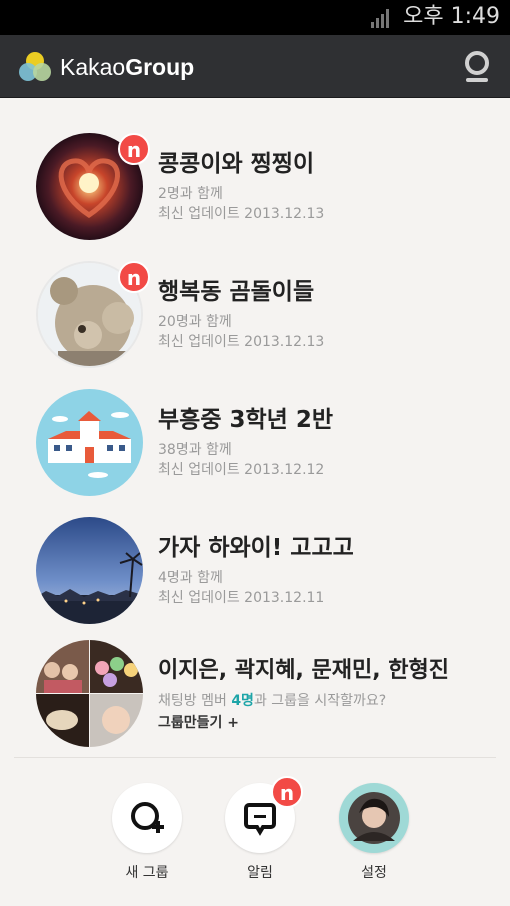  What do you see at coordinates (190, 723) in the screenshot?
I see `create-group-label: 그룹만들기` at bounding box center [190, 723].